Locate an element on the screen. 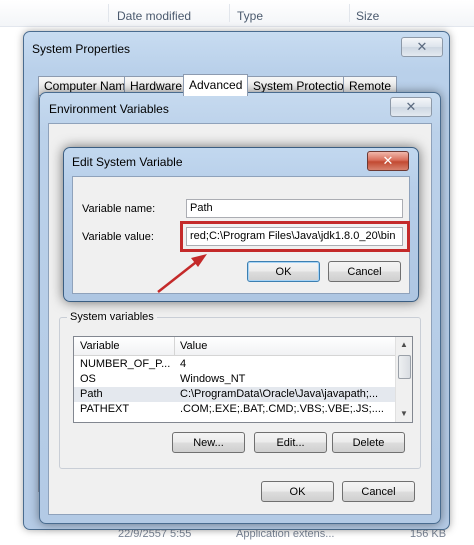 This screenshot has height=545, width=474. variable-cell: OS is located at coordinates (88, 379).